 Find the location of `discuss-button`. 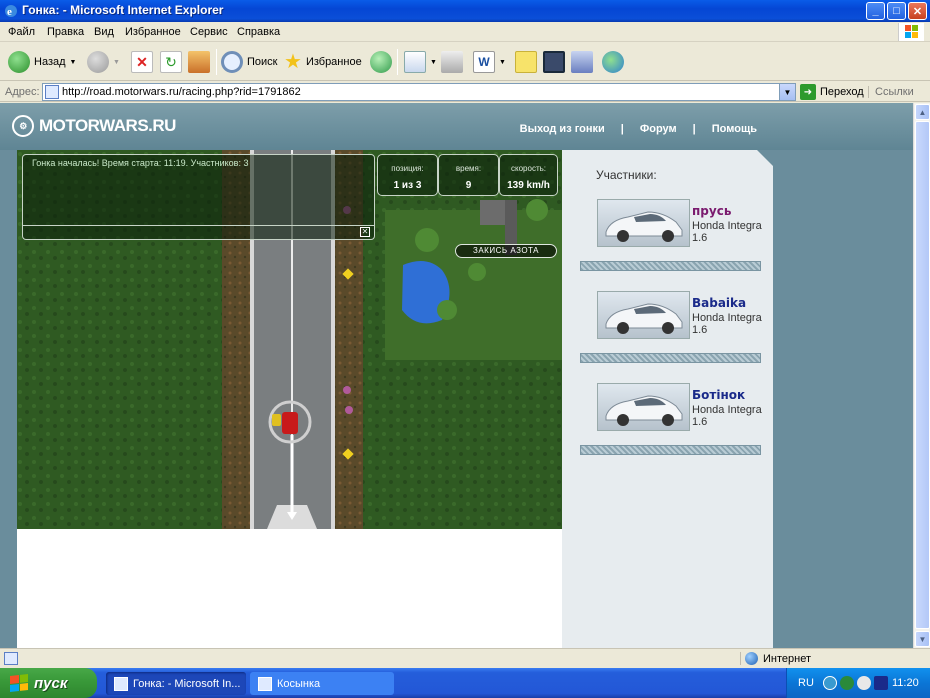

discuss-button is located at coordinates (526, 62).